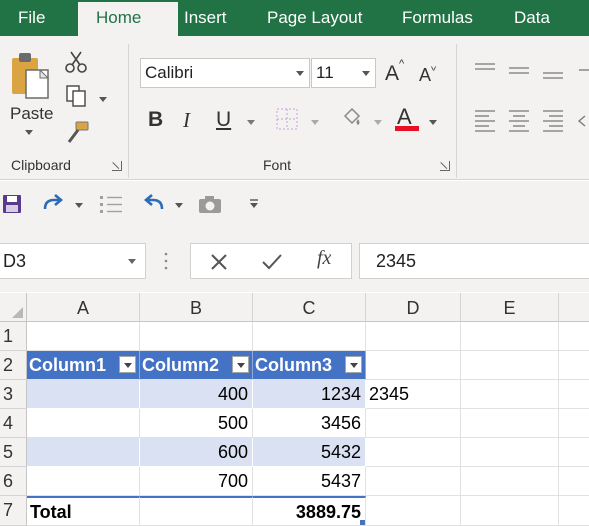  Describe the element at coordinates (309, 452) in the screenshot. I see `cell-c5: 5432` at that location.